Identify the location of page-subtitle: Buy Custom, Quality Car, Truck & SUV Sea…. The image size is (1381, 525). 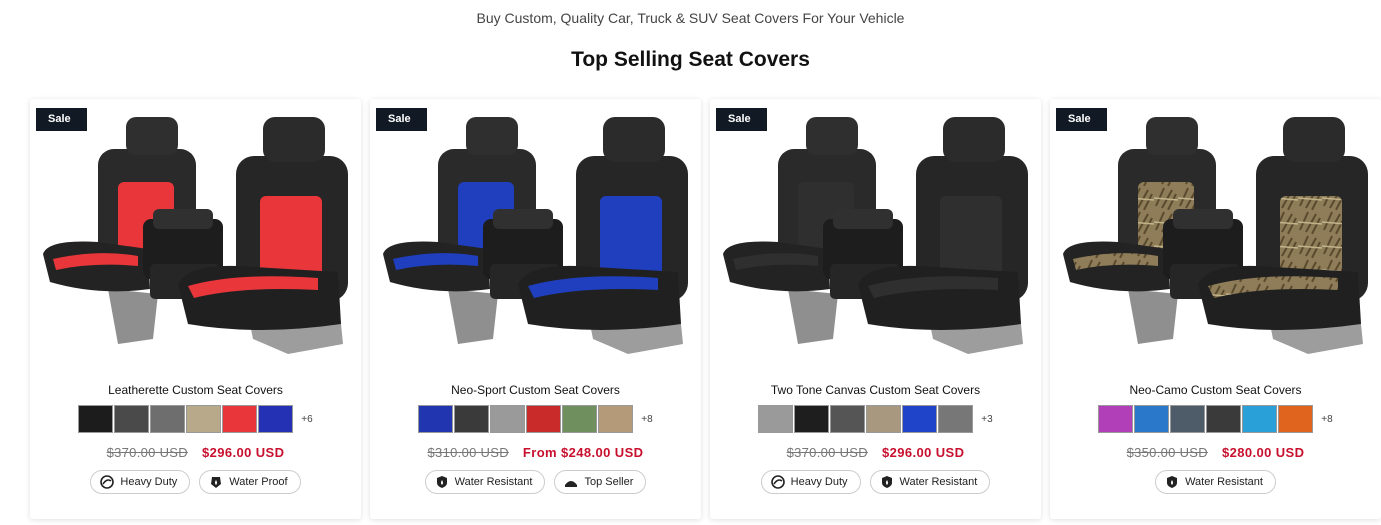
(690, 18).